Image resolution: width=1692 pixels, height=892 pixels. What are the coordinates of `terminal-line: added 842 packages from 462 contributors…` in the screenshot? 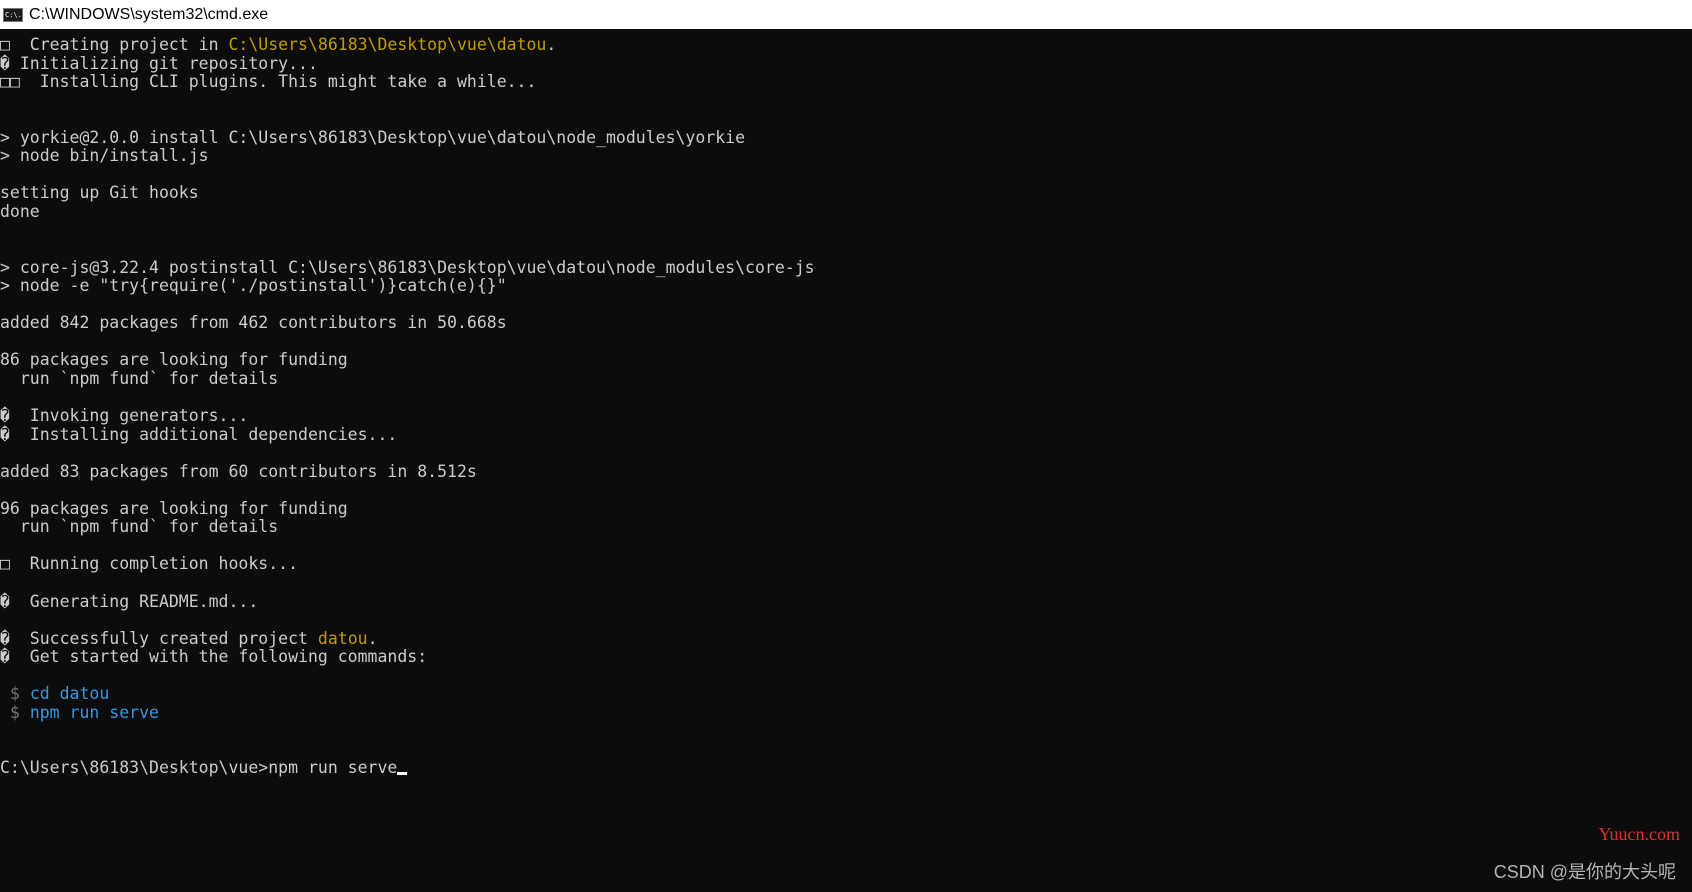 It's located at (253, 323).